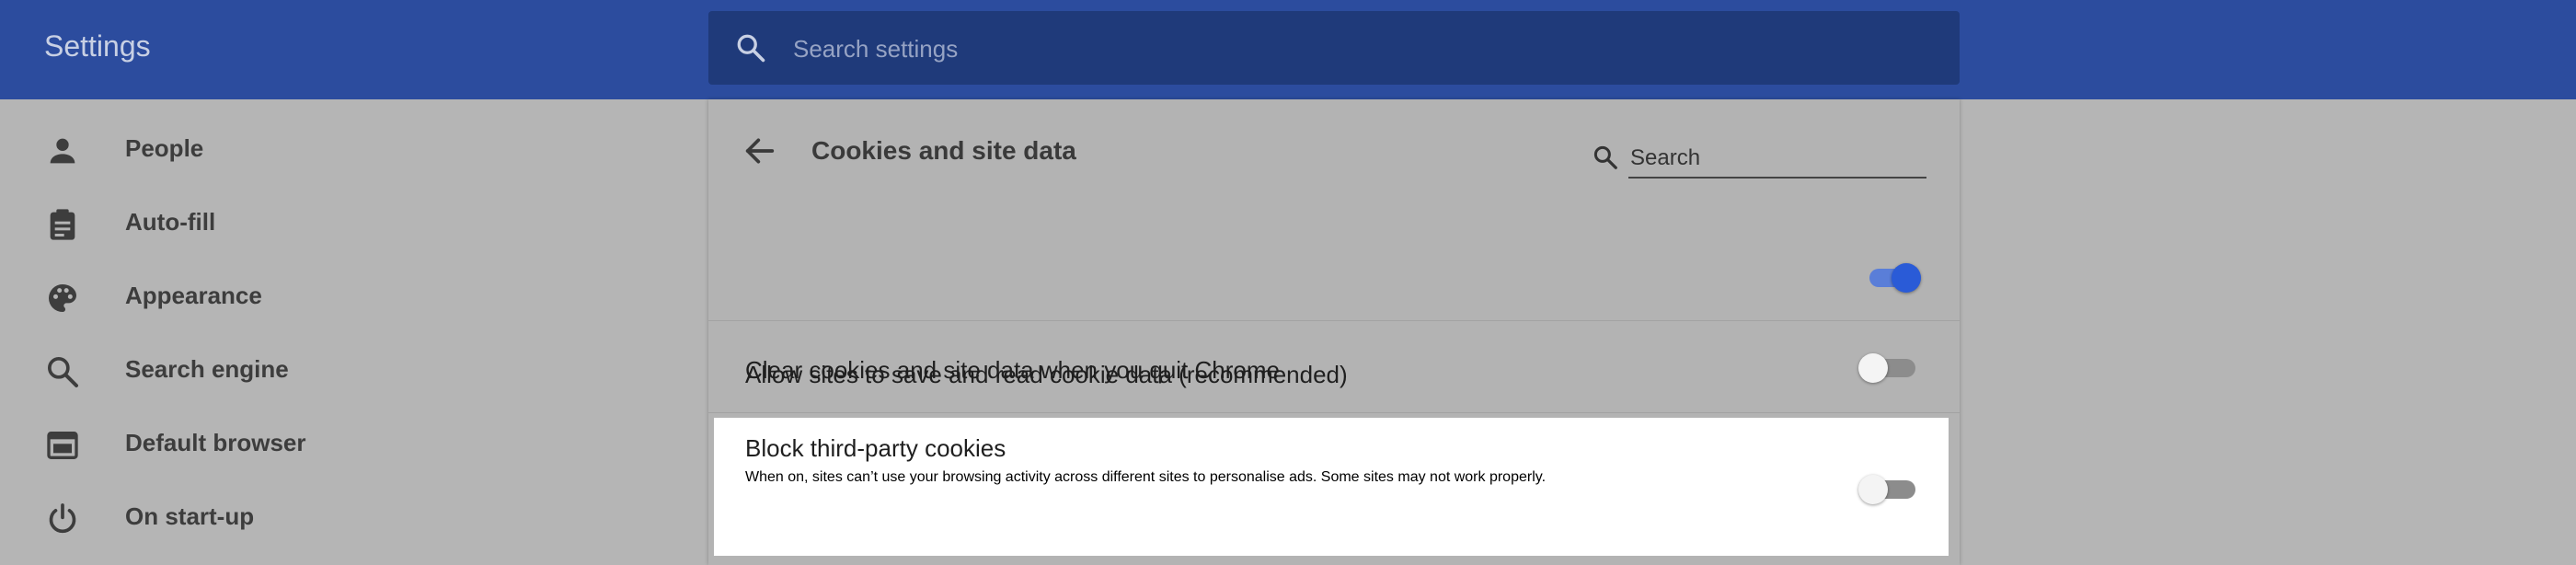  What do you see at coordinates (1345, 49) in the screenshot?
I see `settings-search-input` at bounding box center [1345, 49].